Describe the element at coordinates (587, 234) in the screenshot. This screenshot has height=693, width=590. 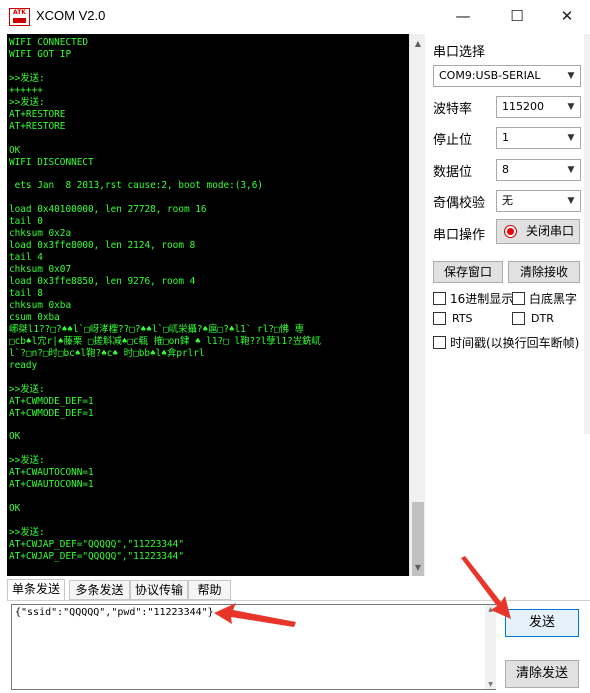
I see `settings-scrollbar` at that location.